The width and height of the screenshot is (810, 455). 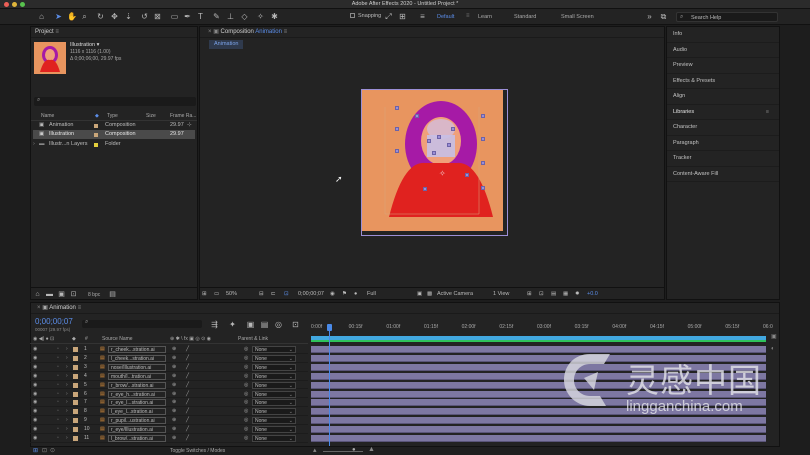 I want to click on panel-tracker: Tracker, so click(x=723, y=159).